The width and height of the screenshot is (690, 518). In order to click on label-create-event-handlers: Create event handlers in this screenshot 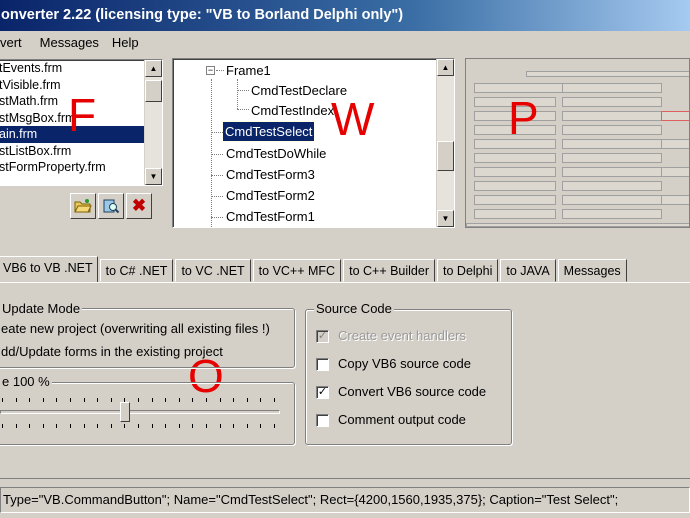, I will do `click(402, 335)`.